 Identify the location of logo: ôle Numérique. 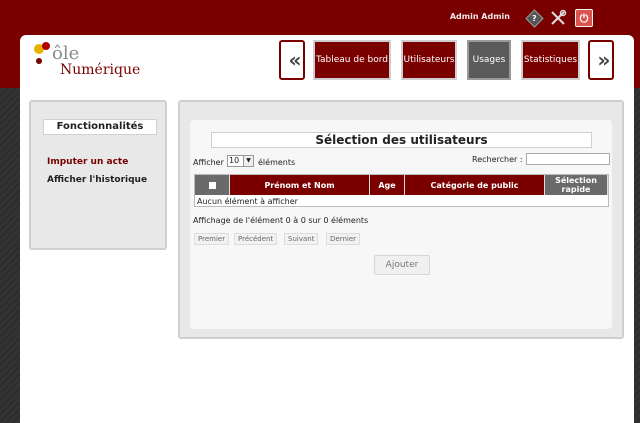
(92, 62).